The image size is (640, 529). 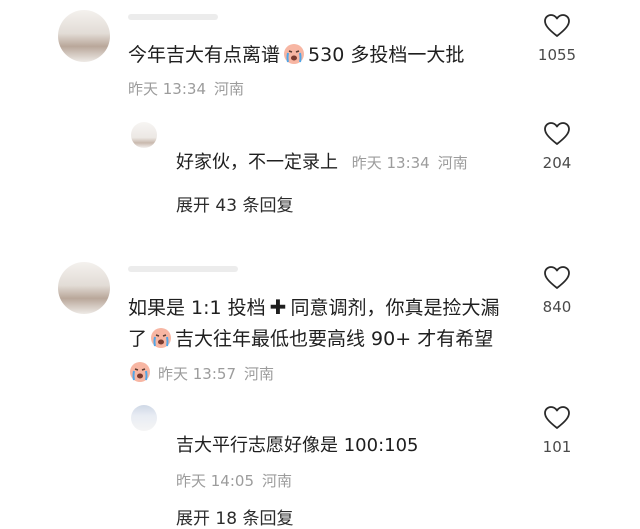 I want to click on reply-body: 吉大平行志愿好像是 100:105, so click(x=297, y=445).